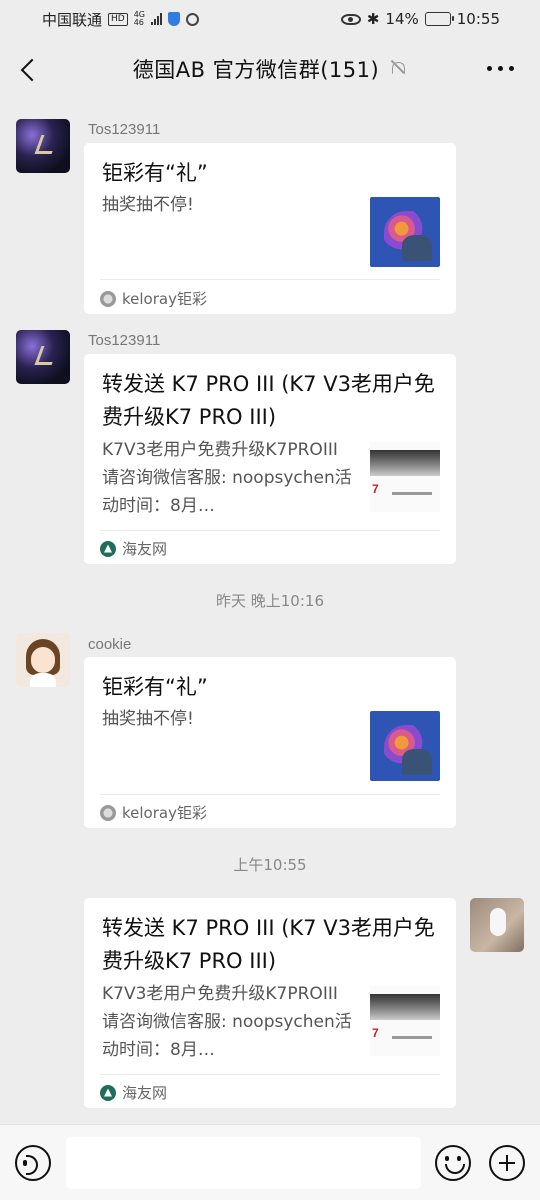  Describe the element at coordinates (193, 19) in the screenshot. I see `sync-icon` at that location.